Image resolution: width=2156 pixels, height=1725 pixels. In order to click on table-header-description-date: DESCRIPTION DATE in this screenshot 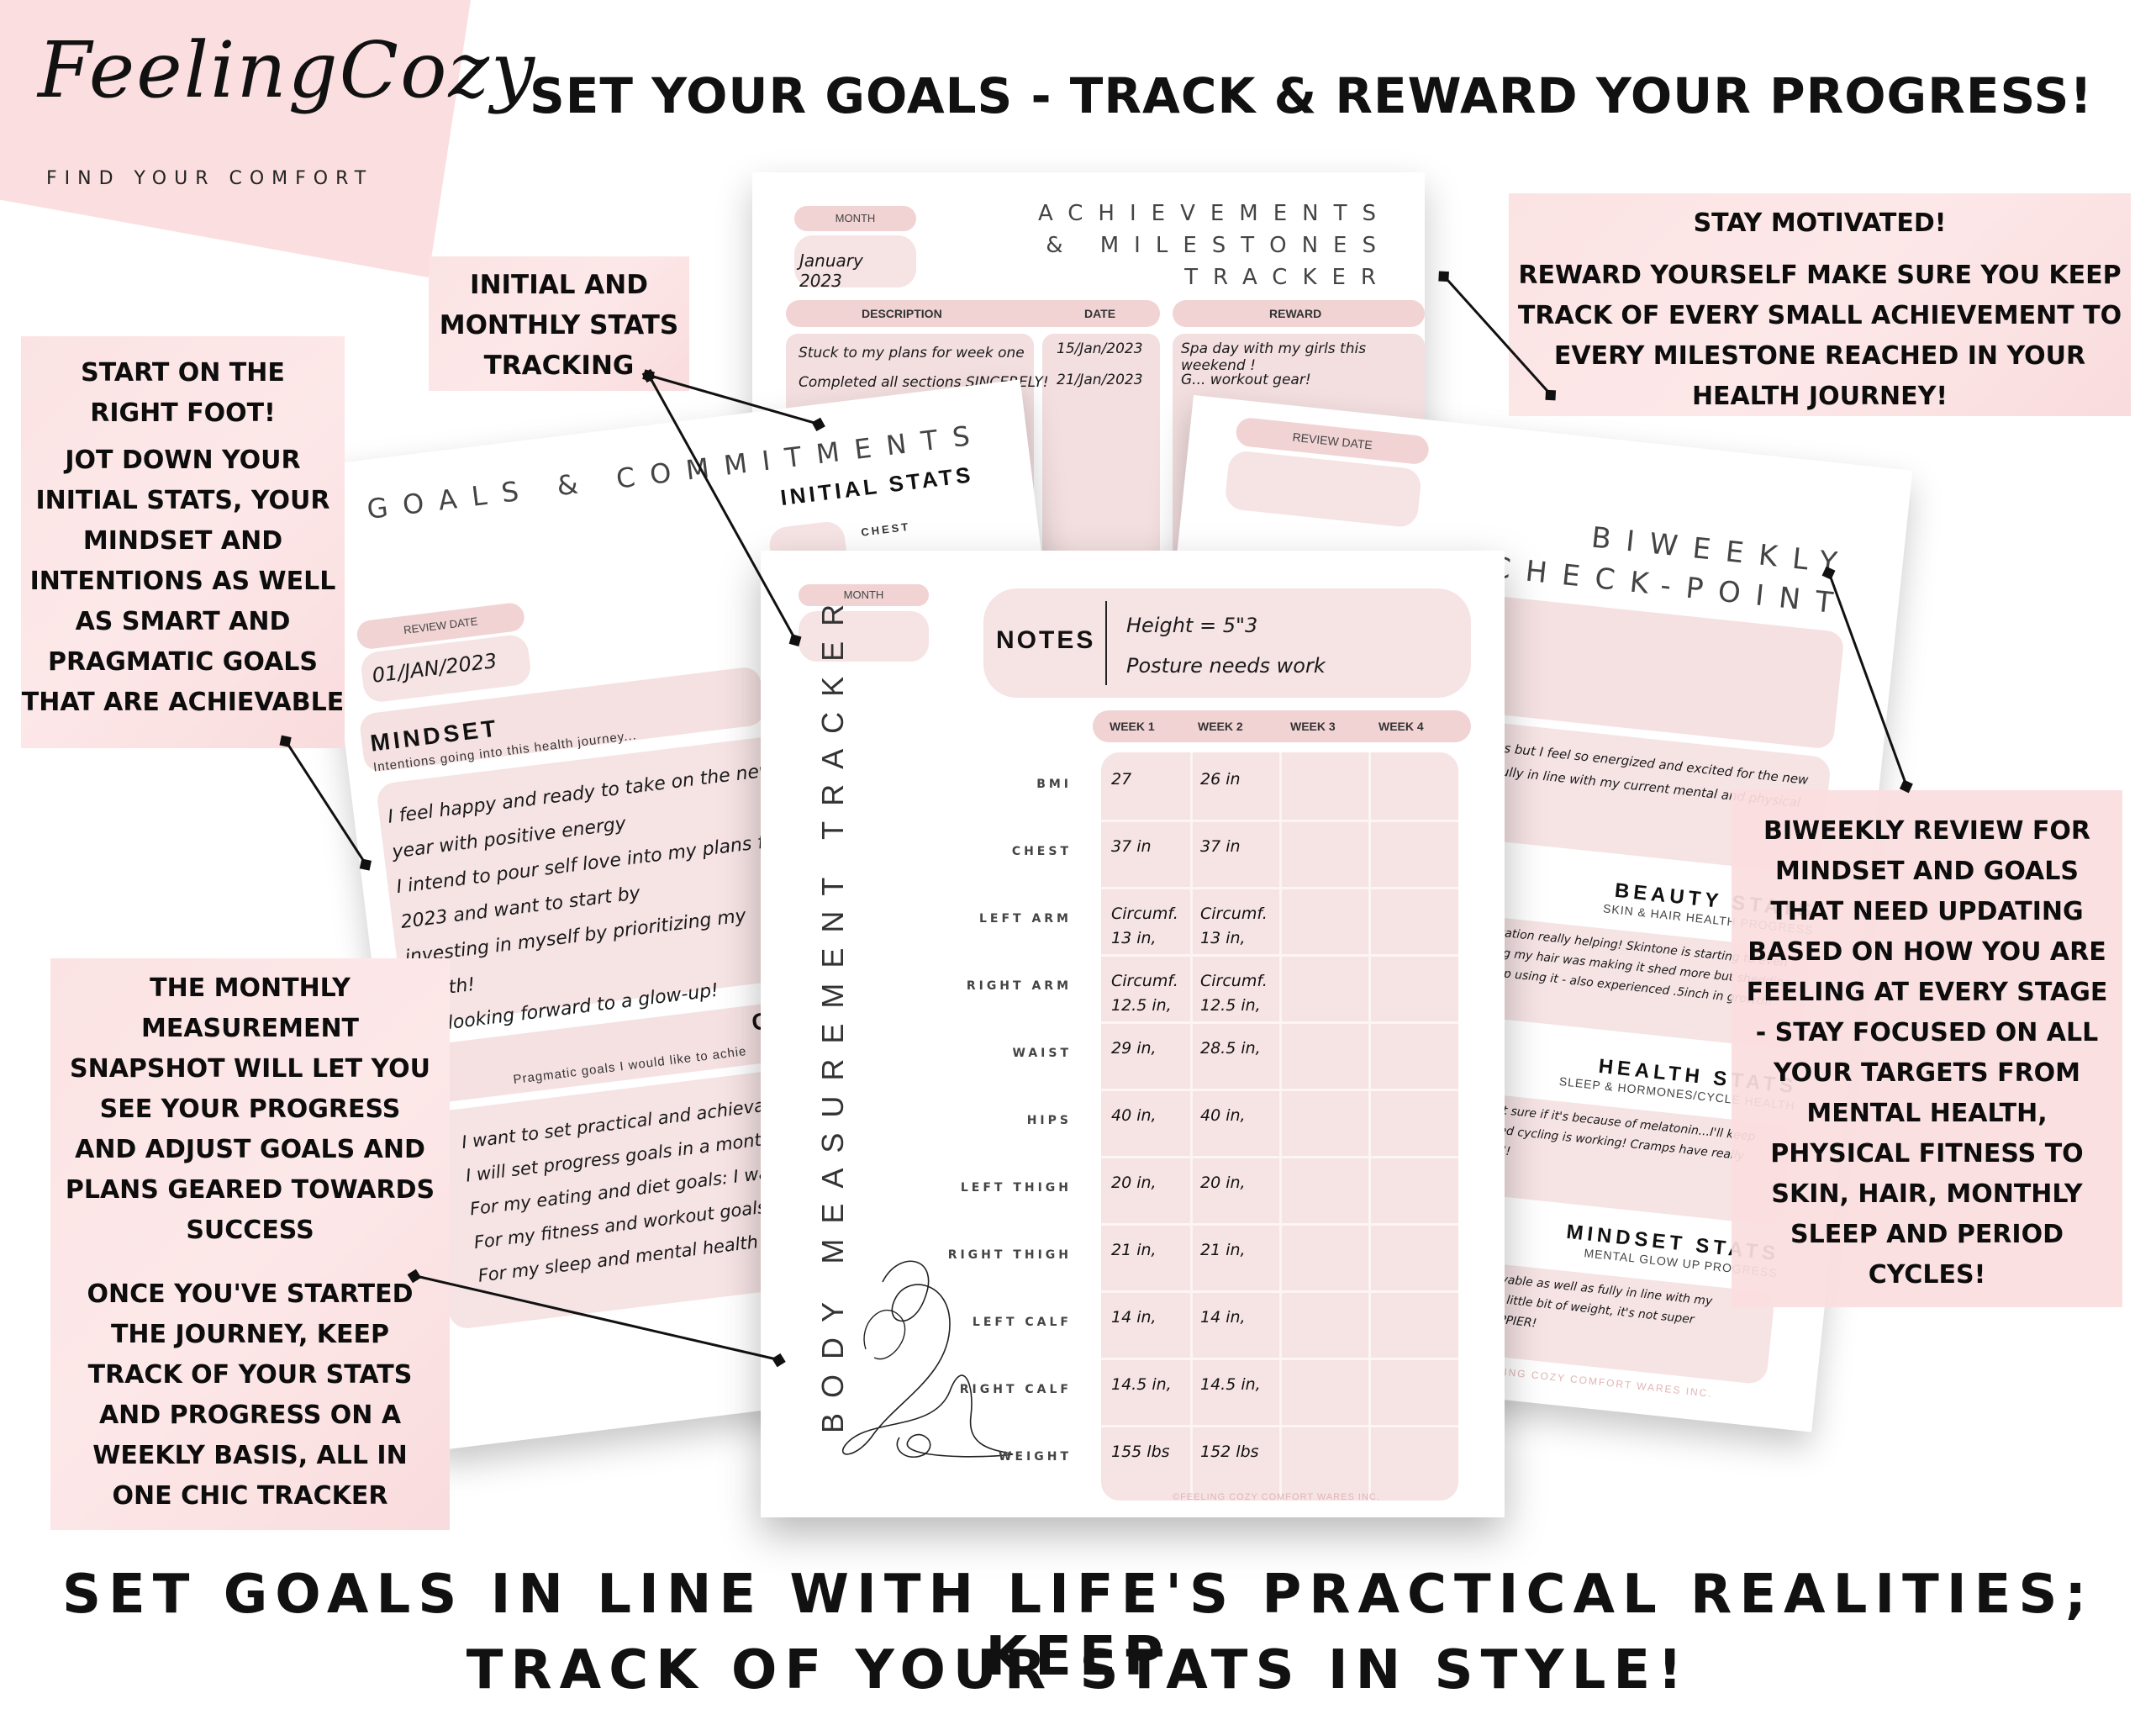, I will do `click(973, 313)`.